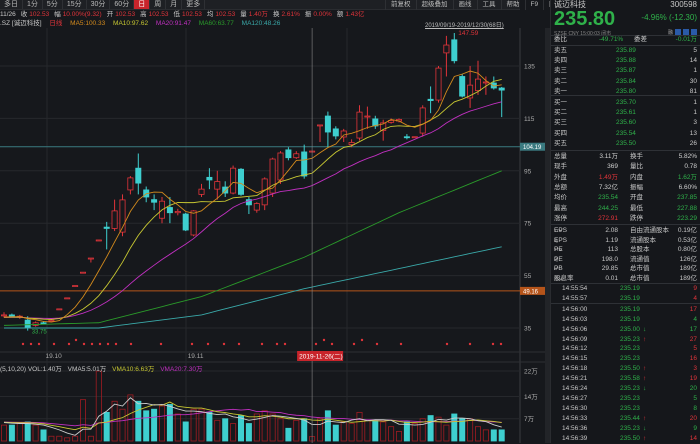 The width and height of the screenshot is (700, 444). I want to click on tab-0: 多日, so click(11, 4).